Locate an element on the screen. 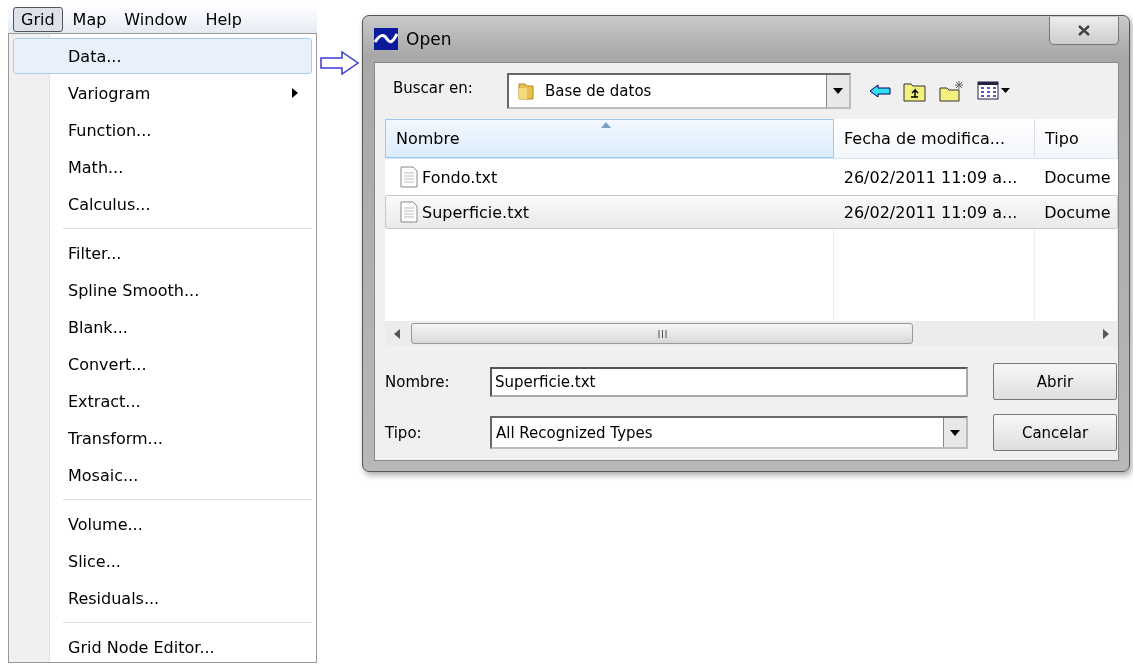  look-in-label: Buscar en: is located at coordinates (433, 88).